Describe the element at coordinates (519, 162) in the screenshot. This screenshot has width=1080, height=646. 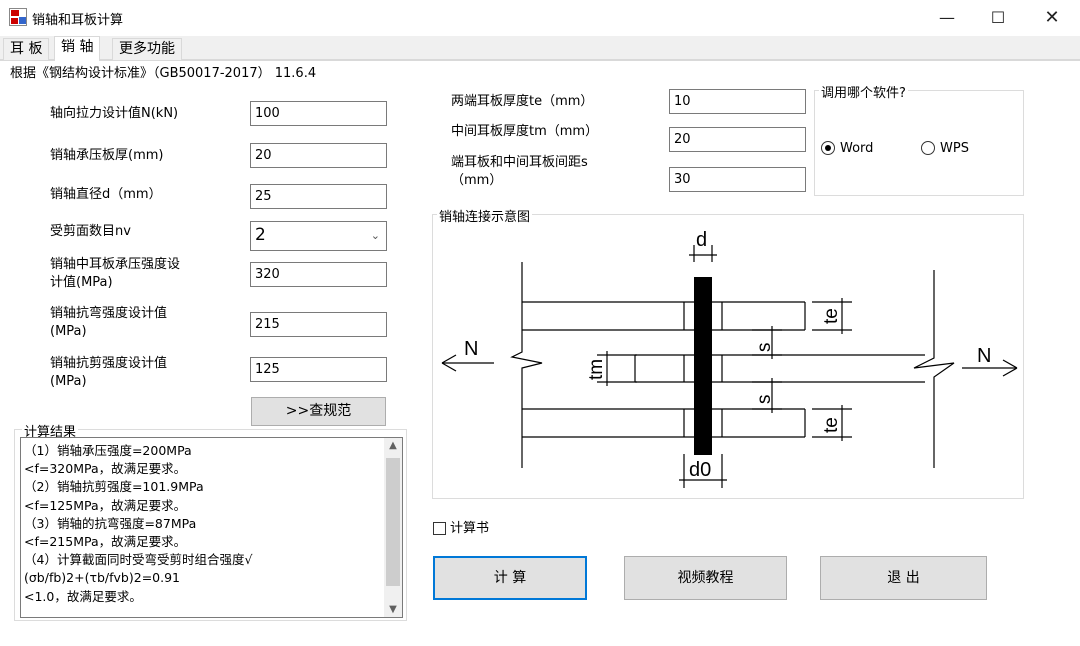
I see `spacing-label-1: 端耳板和中间耳板间距s` at that location.